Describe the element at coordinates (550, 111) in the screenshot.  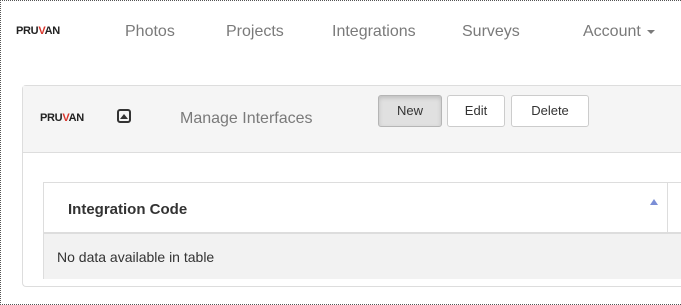
I see `delete-button: Delete` at that location.